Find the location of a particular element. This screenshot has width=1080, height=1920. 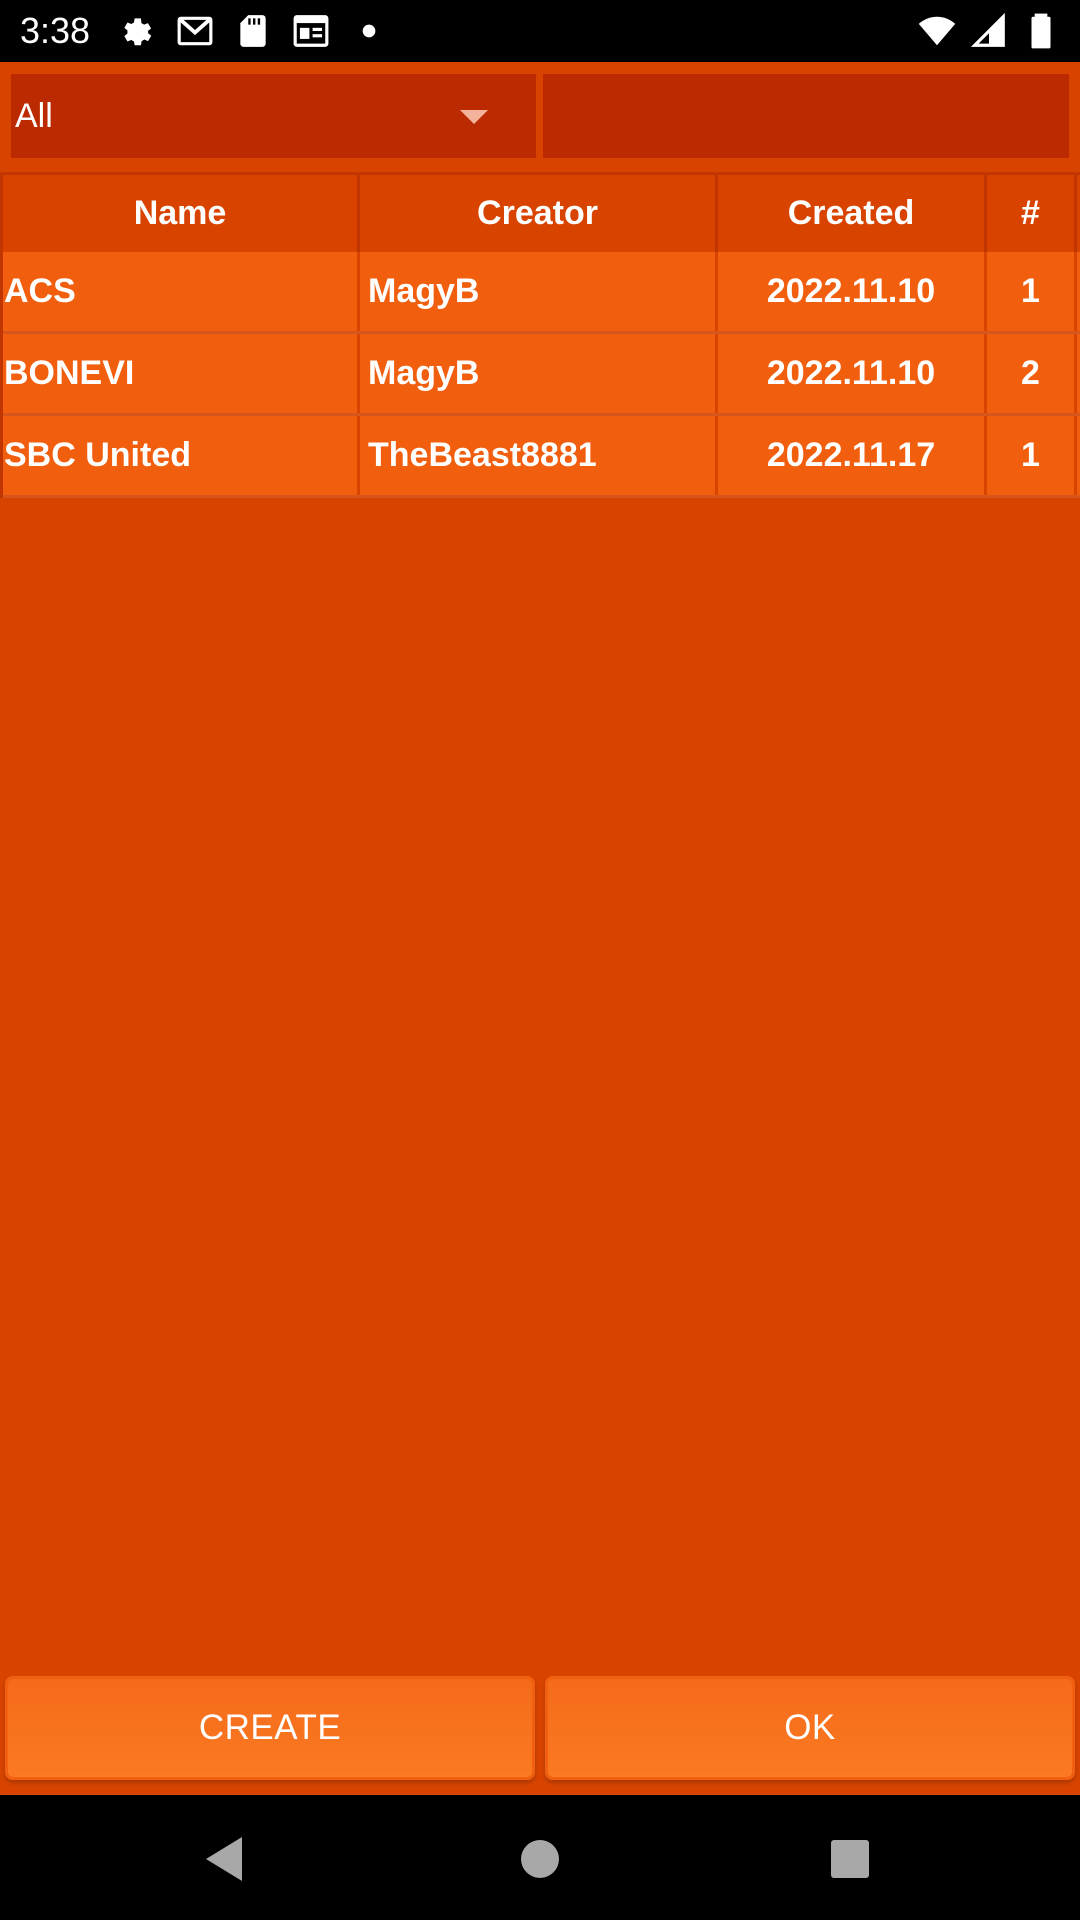

ok-button: OK is located at coordinates (810, 1728).